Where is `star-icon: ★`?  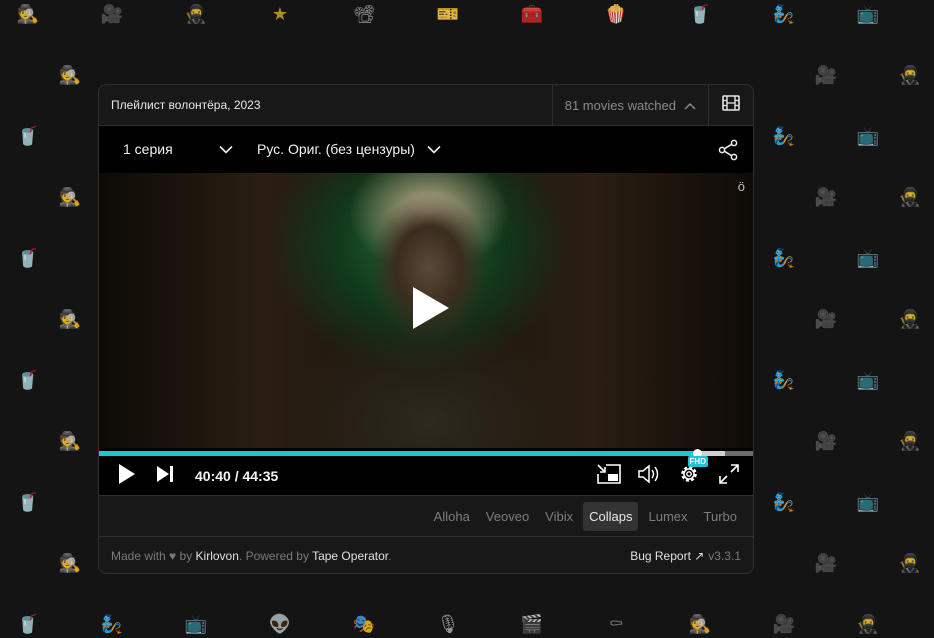
star-icon: ★ is located at coordinates (280, 14).